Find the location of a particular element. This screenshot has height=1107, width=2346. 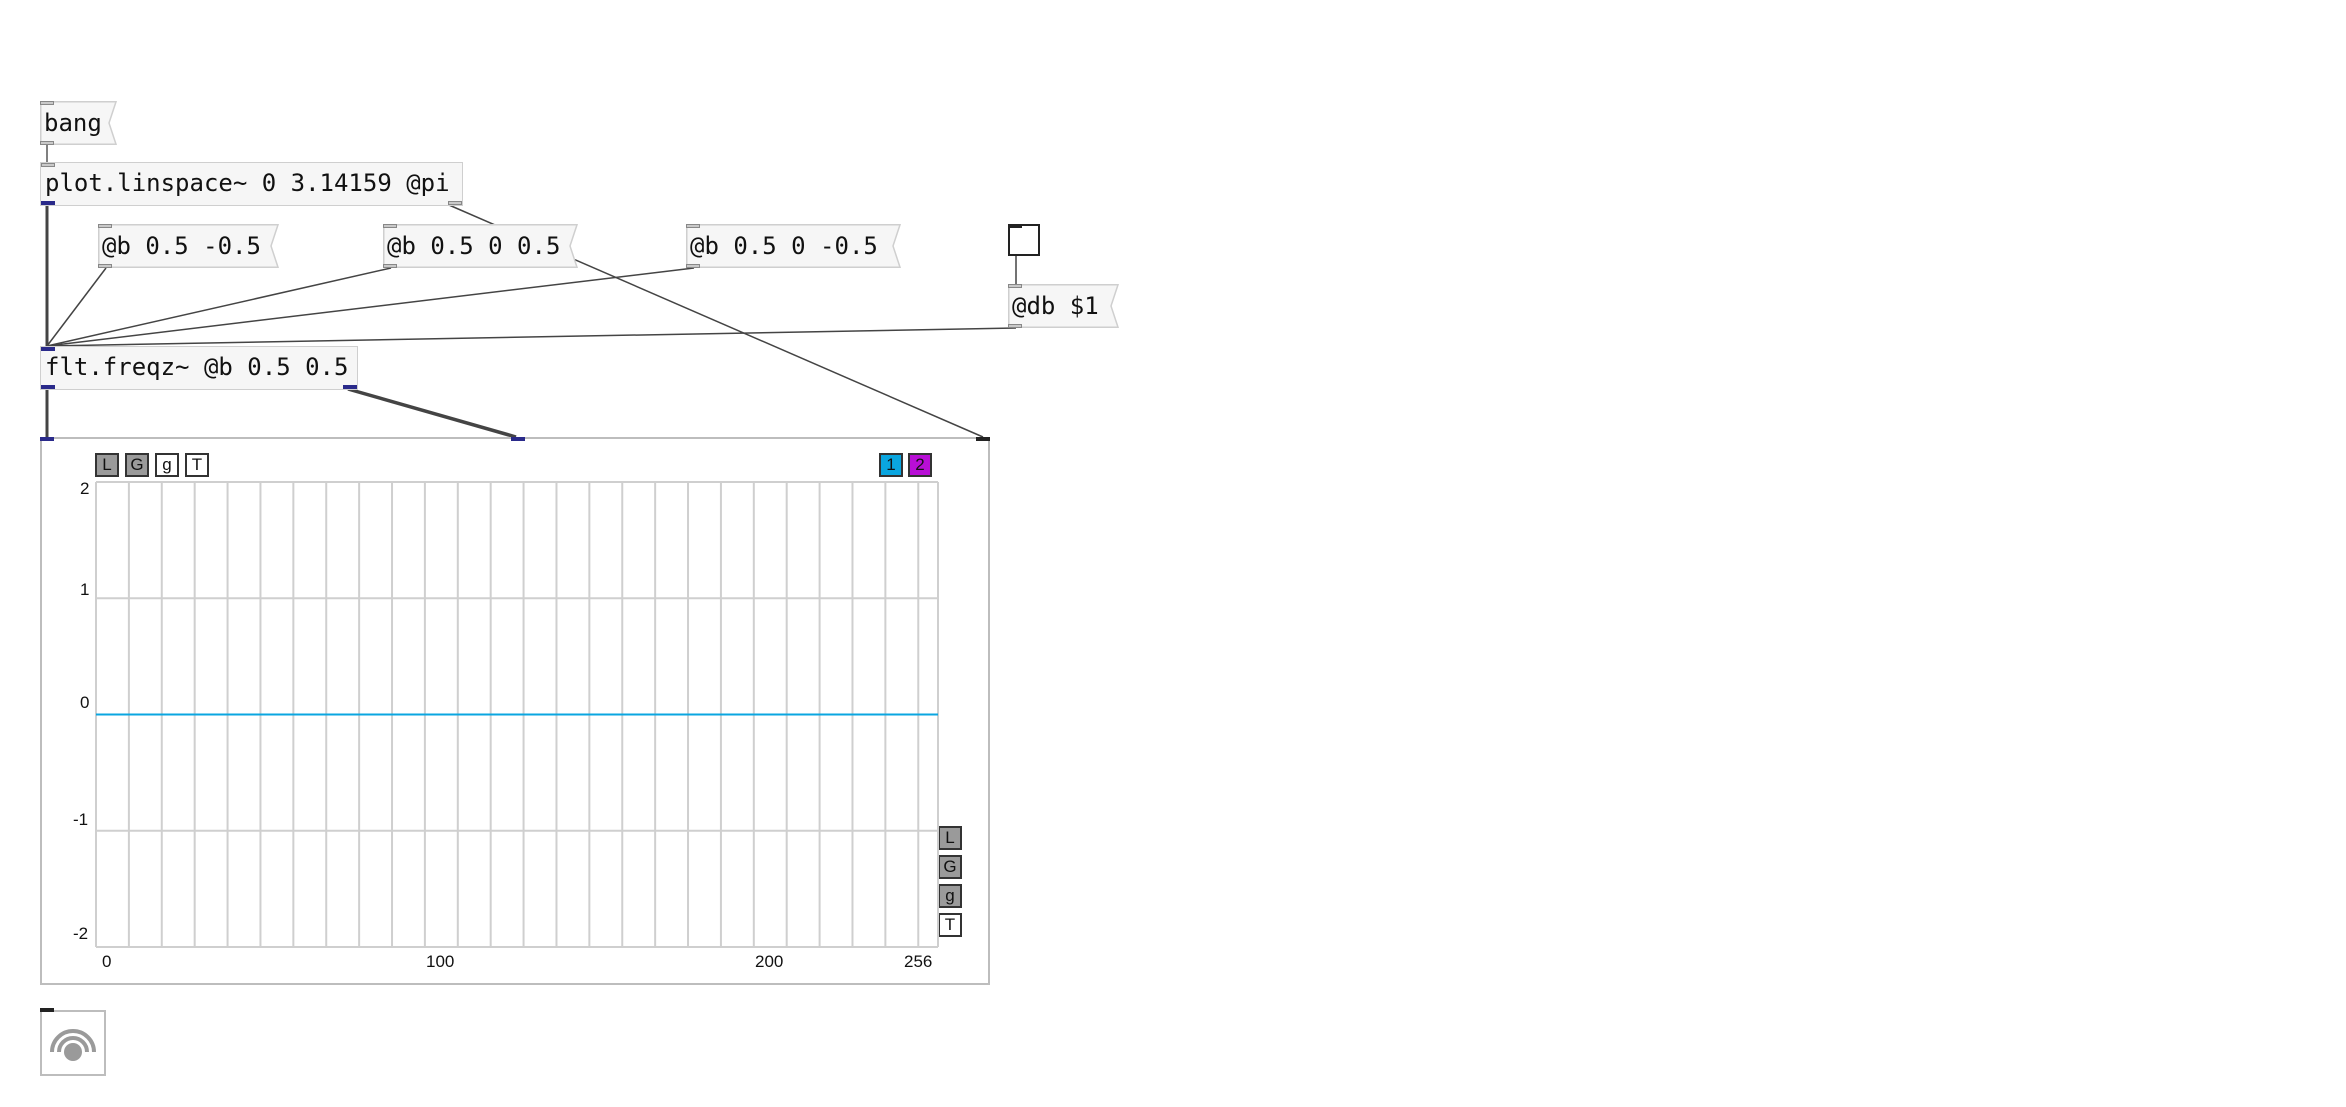

toolbar-side-G-button: G is located at coordinates (950, 867).